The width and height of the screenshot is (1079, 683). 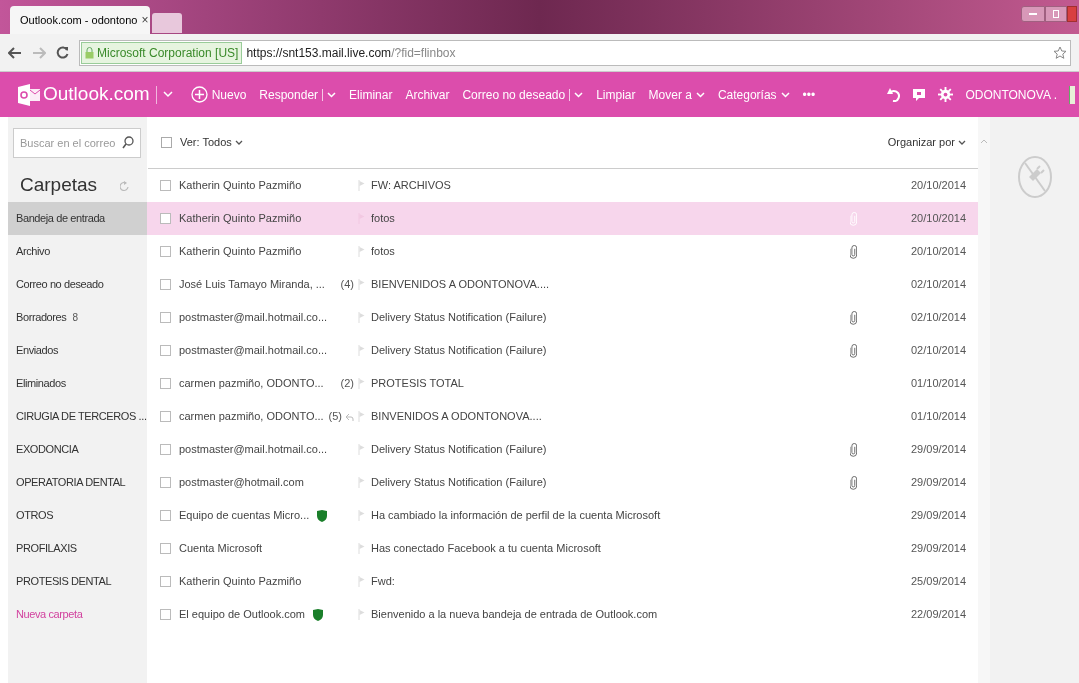 I want to click on message-subject: Ha cambiado la información de perfil de la cuenta Microsoft, so click(x=516, y=516).